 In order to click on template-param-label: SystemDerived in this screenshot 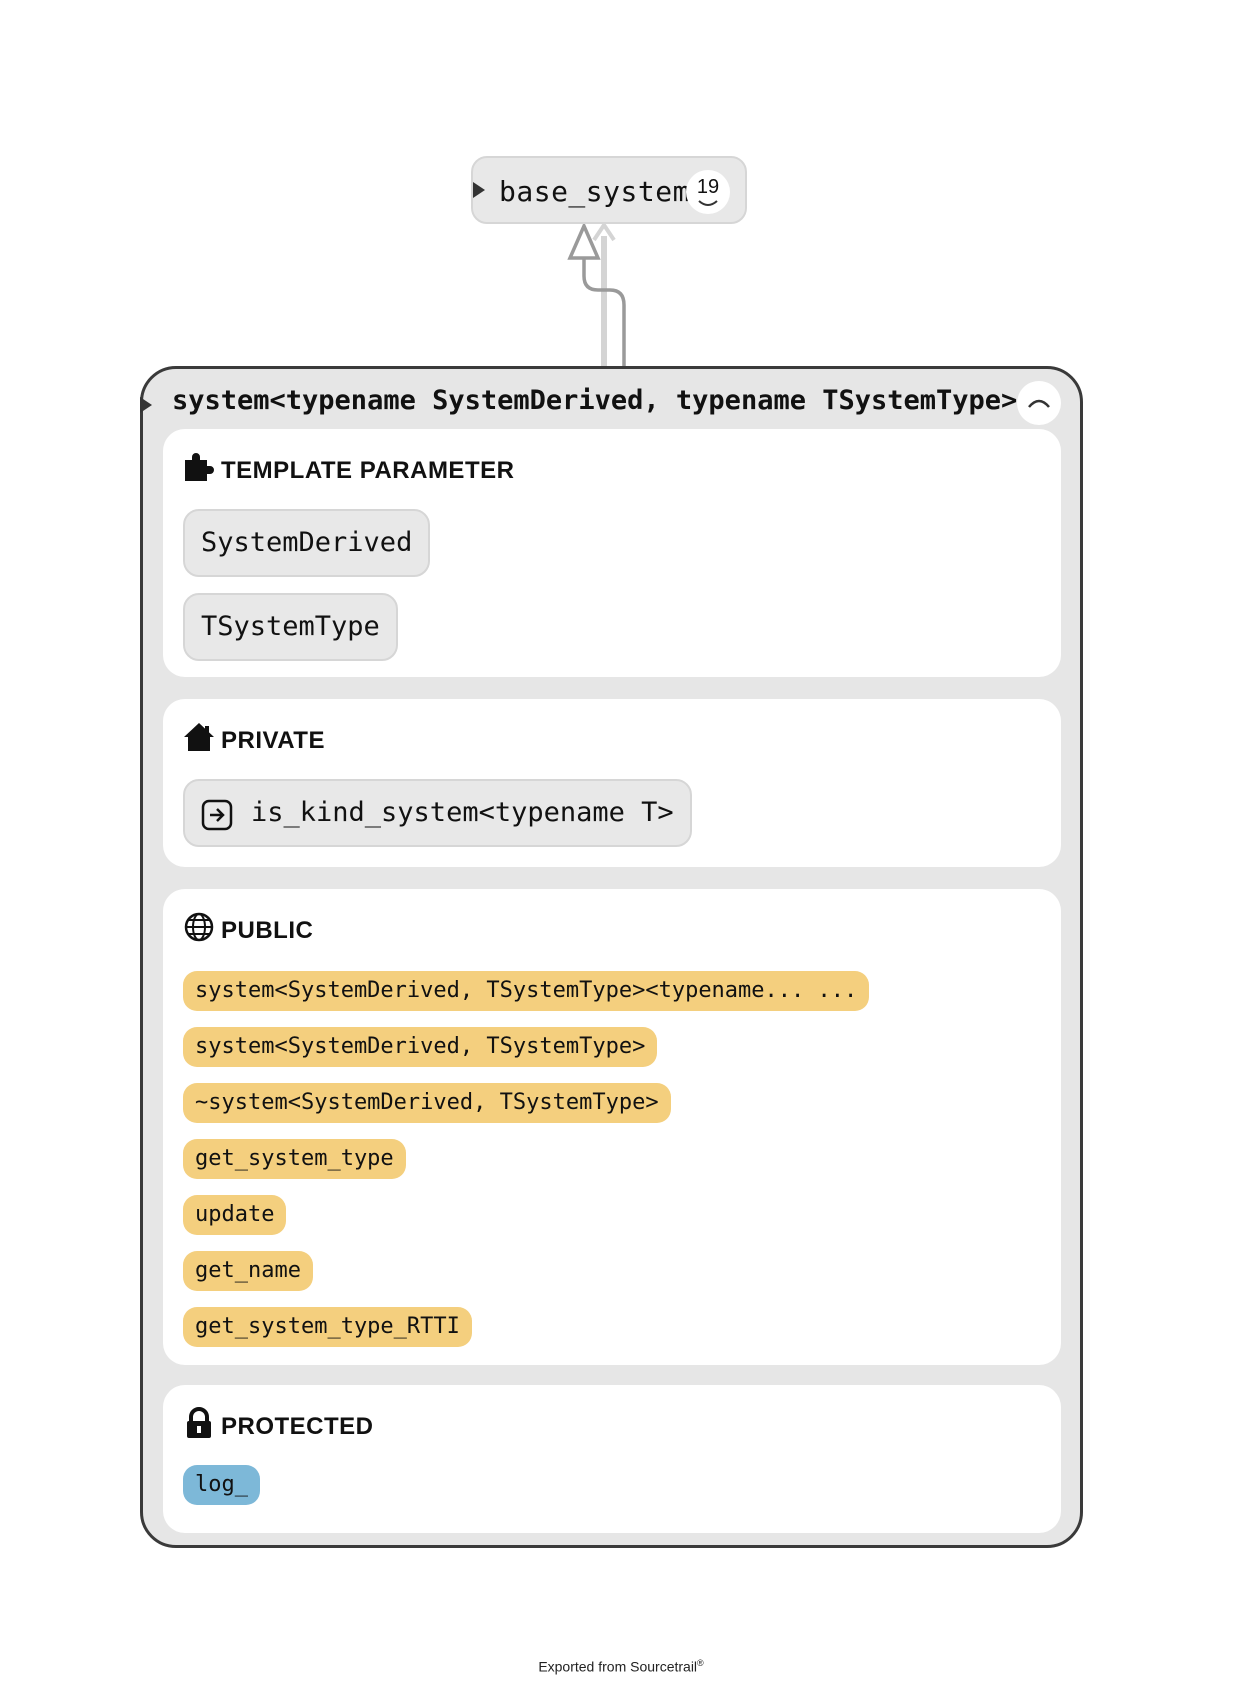, I will do `click(307, 542)`.